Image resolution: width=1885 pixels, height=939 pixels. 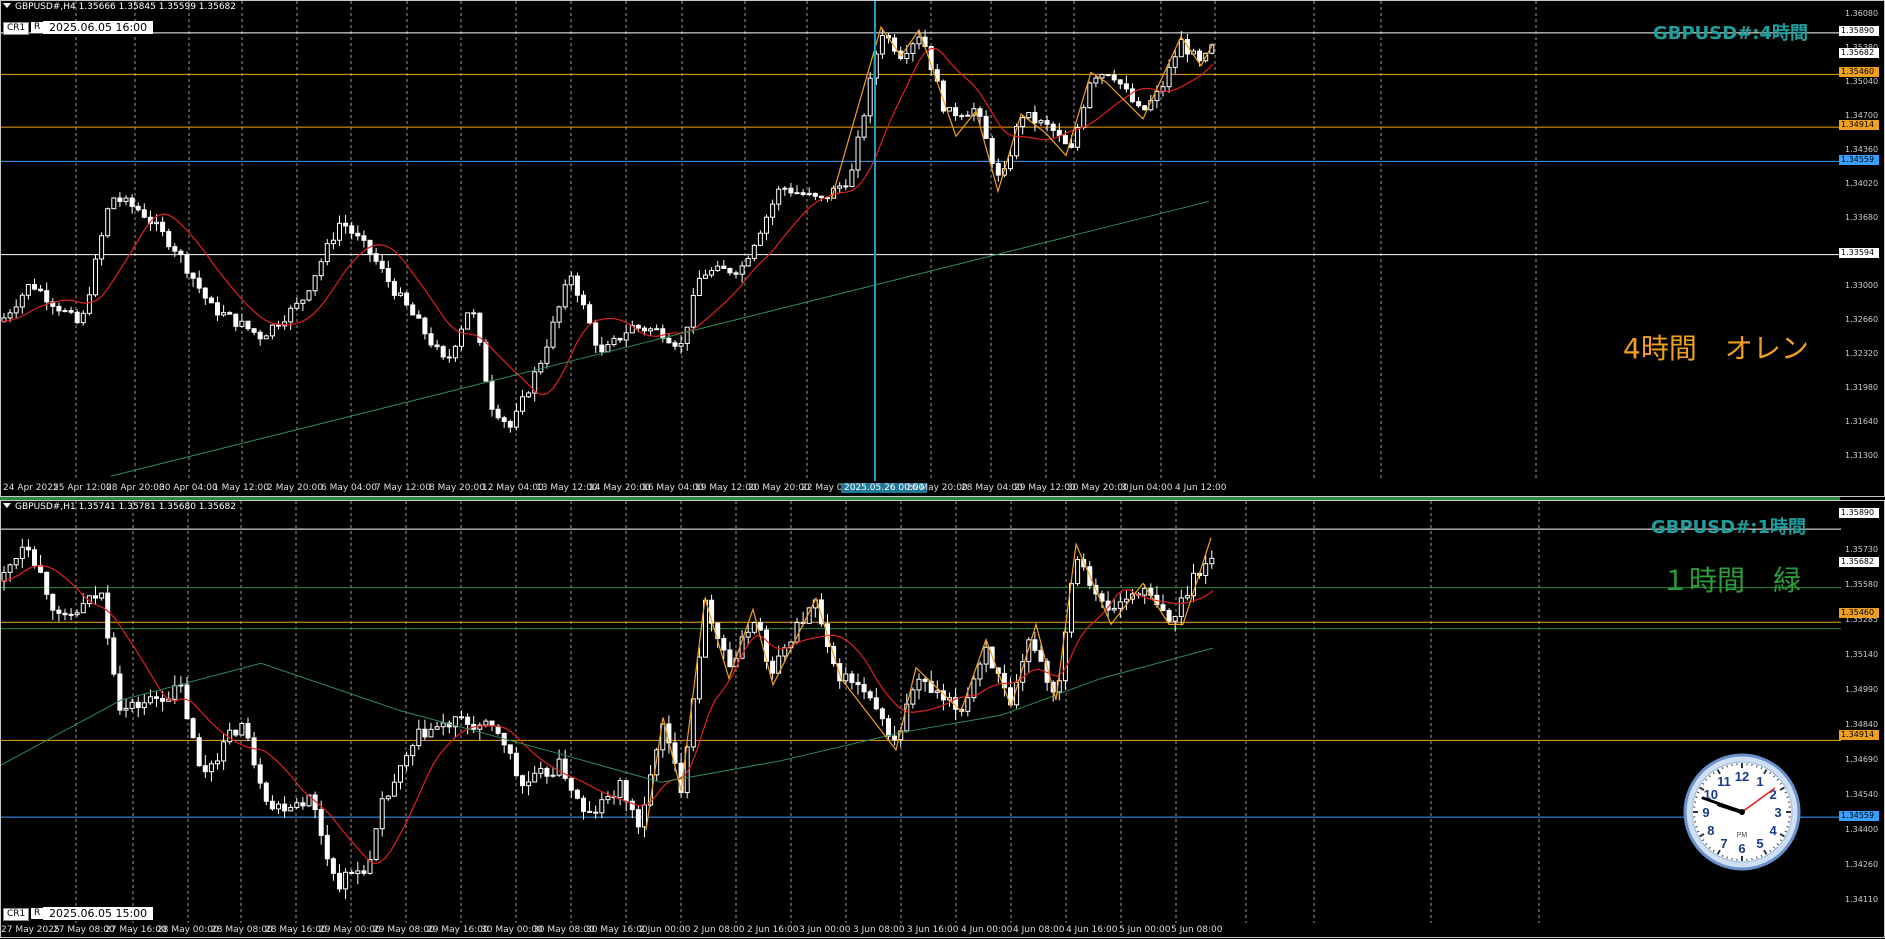 I want to click on price-level-label: 1.35460, so click(x=1859, y=72).